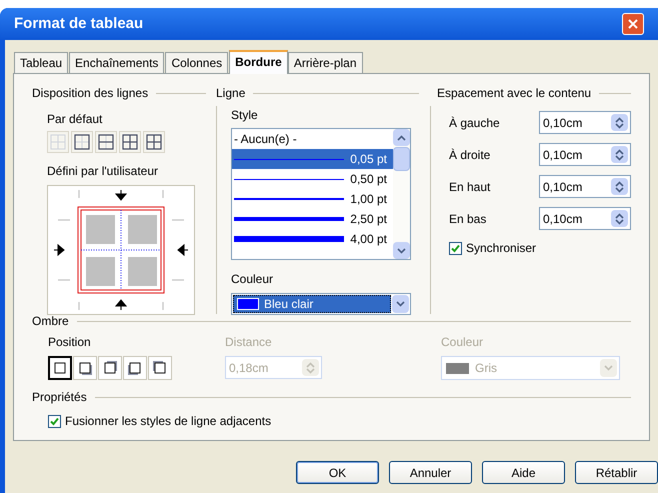 Image resolution: width=658 pixels, height=493 pixels. Describe the element at coordinates (633, 24) in the screenshot. I see `close-icon` at that location.